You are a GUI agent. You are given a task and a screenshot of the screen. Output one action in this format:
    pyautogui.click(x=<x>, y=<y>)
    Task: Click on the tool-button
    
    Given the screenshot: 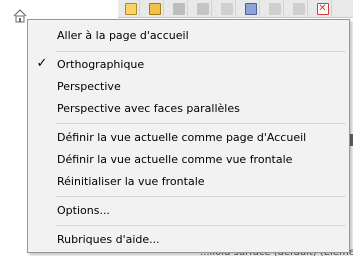 What is the action you would take?
    pyautogui.click(x=179, y=8)
    